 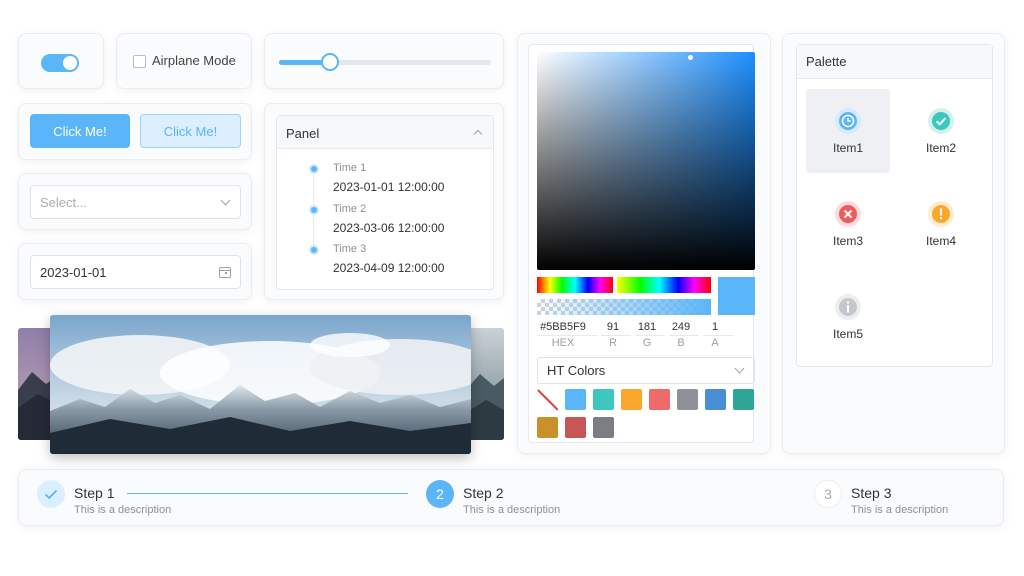 I want to click on checkbox-card: Airplane Mode, so click(x=184, y=61).